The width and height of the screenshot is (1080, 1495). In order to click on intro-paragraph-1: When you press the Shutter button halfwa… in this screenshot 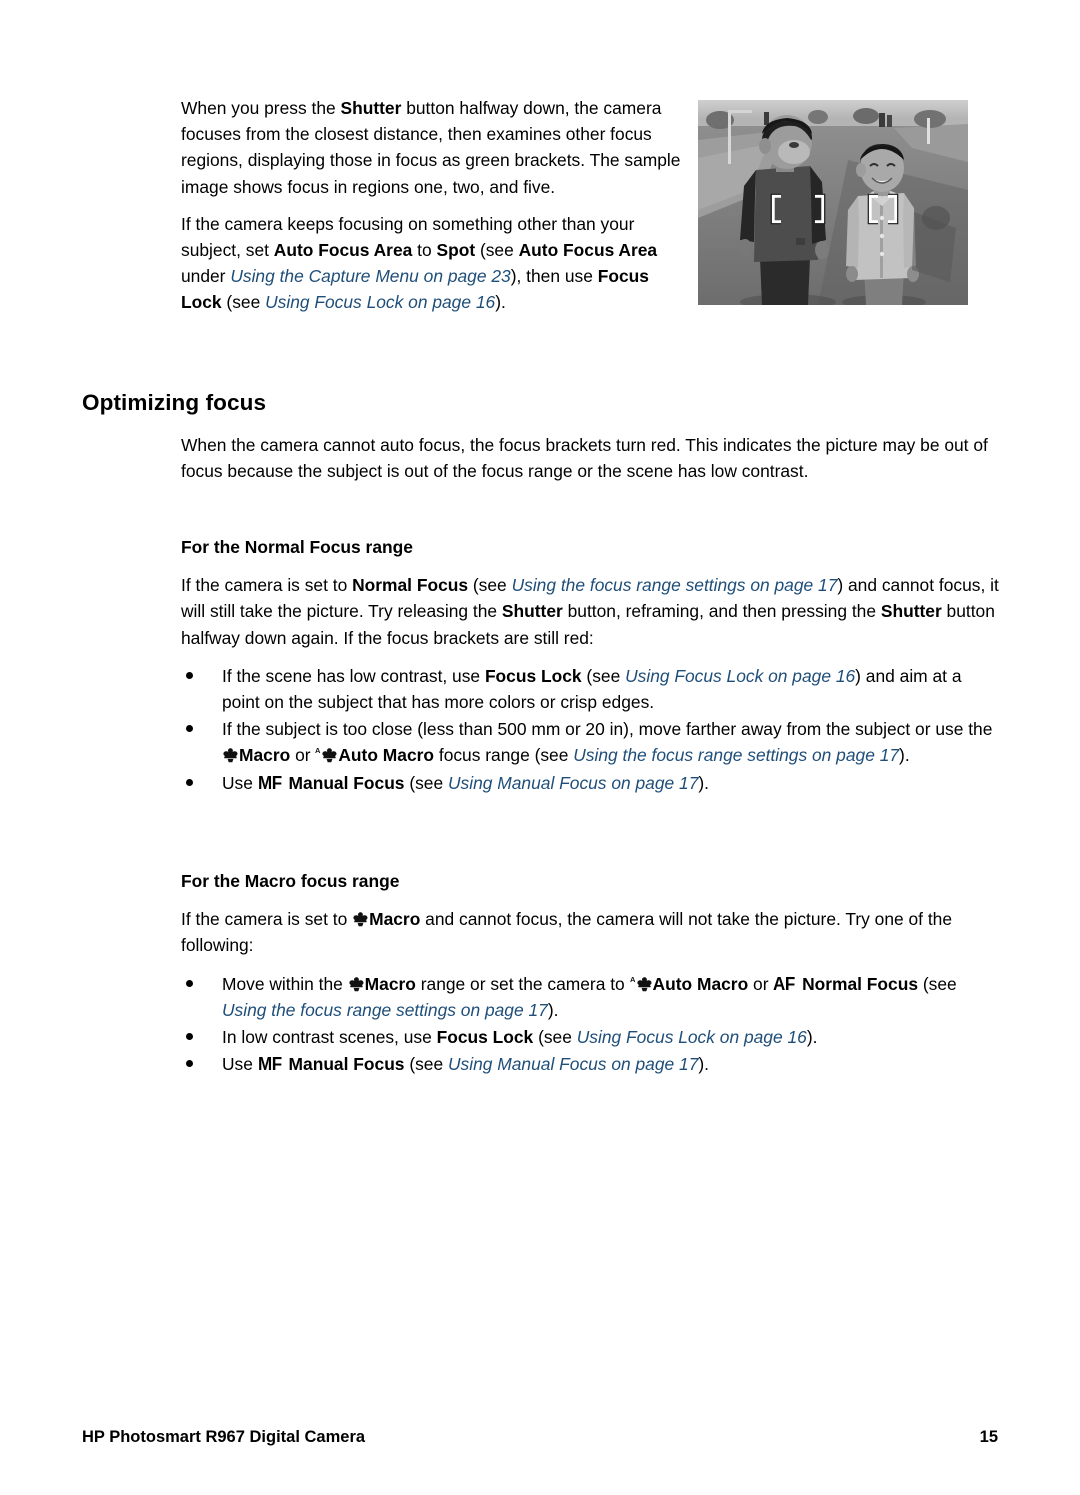, I will do `click(433, 147)`.